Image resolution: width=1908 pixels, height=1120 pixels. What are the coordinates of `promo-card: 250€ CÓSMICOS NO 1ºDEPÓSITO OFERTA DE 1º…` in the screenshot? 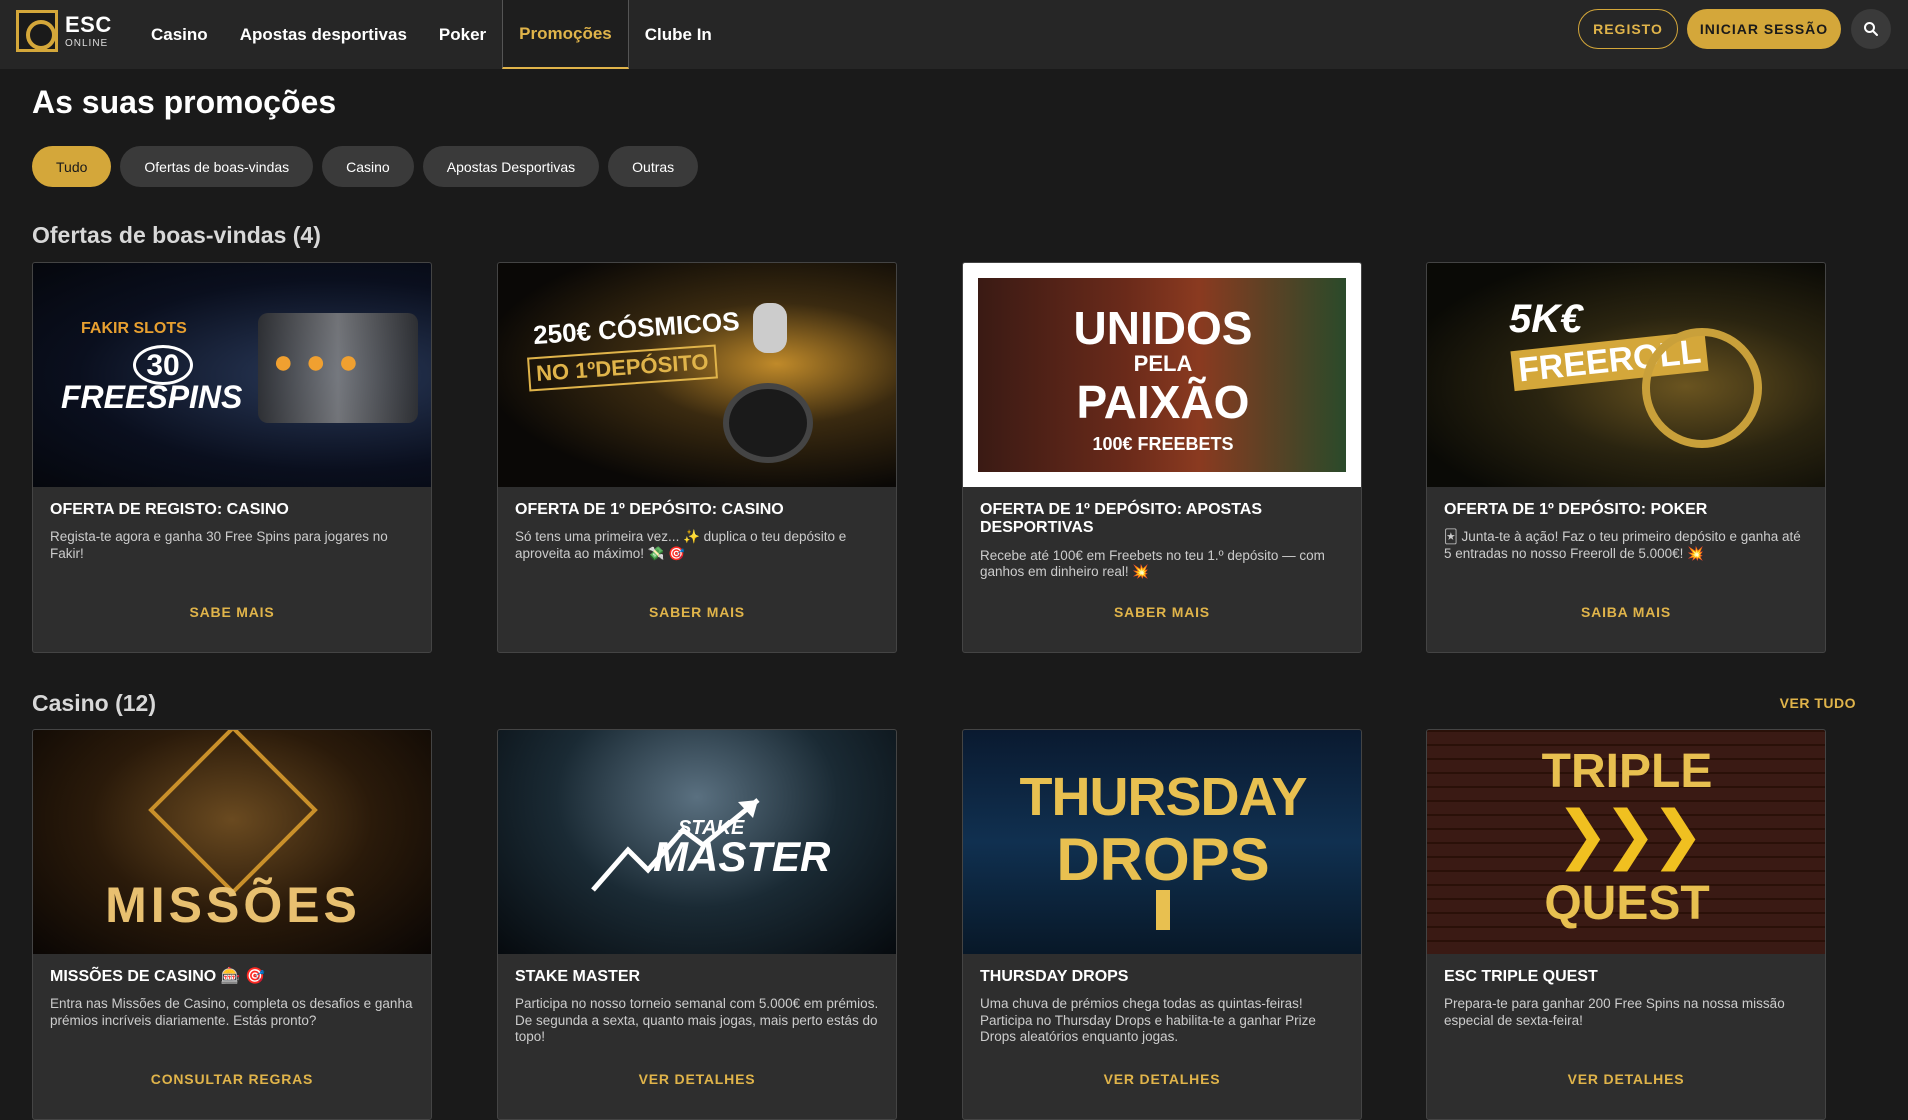 It's located at (697, 457).